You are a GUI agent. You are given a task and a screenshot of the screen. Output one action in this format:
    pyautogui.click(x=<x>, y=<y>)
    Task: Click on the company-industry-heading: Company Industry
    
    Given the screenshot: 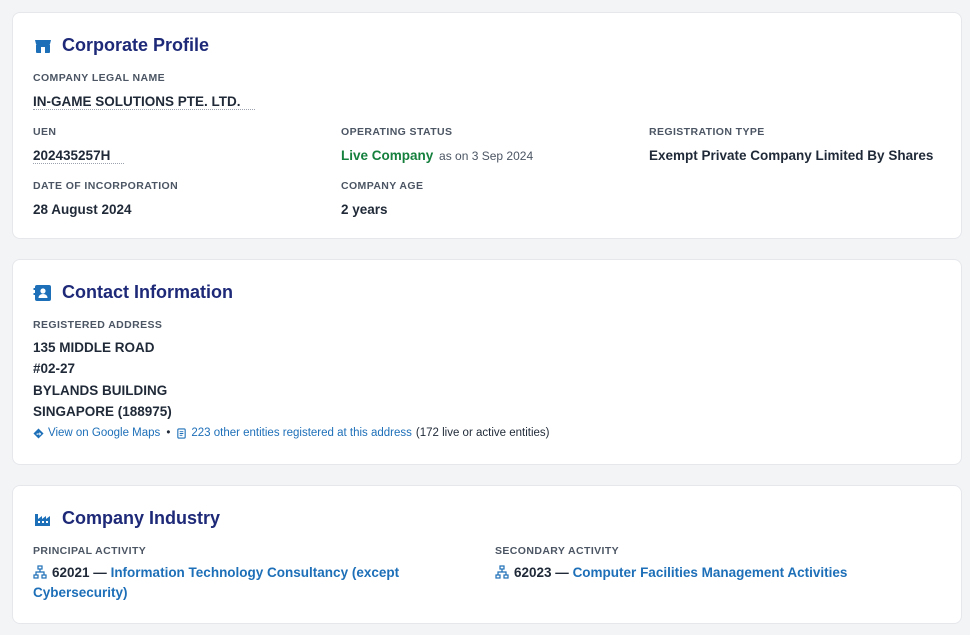 What is the action you would take?
    pyautogui.click(x=126, y=518)
    